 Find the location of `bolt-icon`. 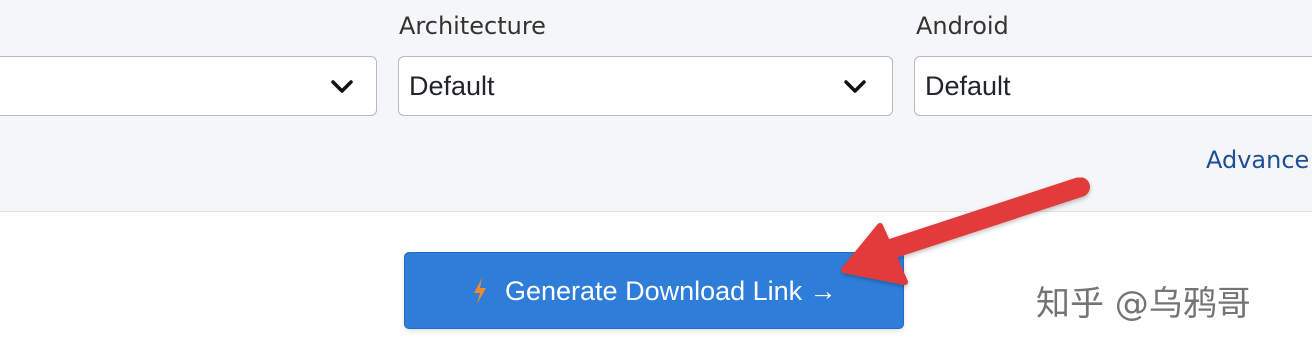

bolt-icon is located at coordinates (480, 291).